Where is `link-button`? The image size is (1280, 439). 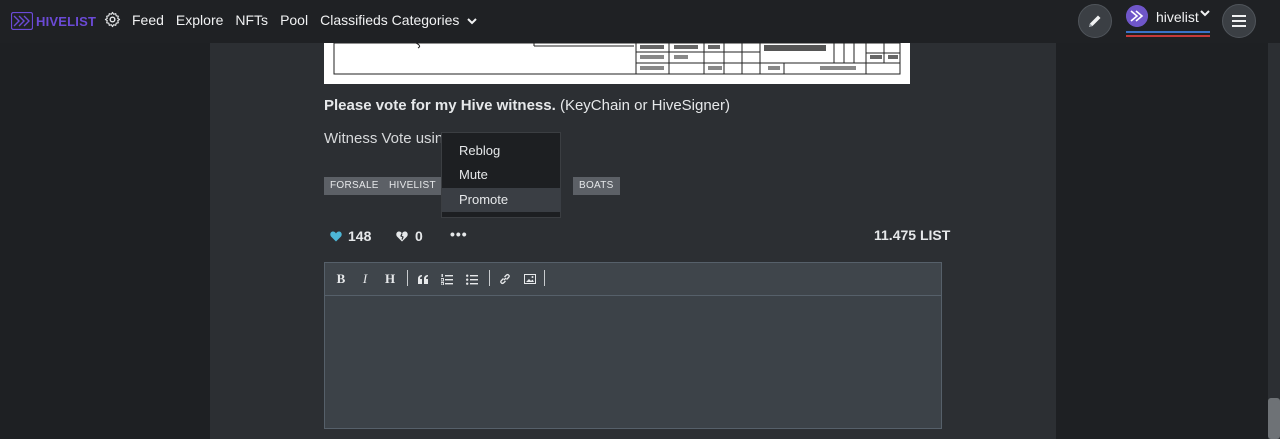
link-button is located at coordinates (505, 279).